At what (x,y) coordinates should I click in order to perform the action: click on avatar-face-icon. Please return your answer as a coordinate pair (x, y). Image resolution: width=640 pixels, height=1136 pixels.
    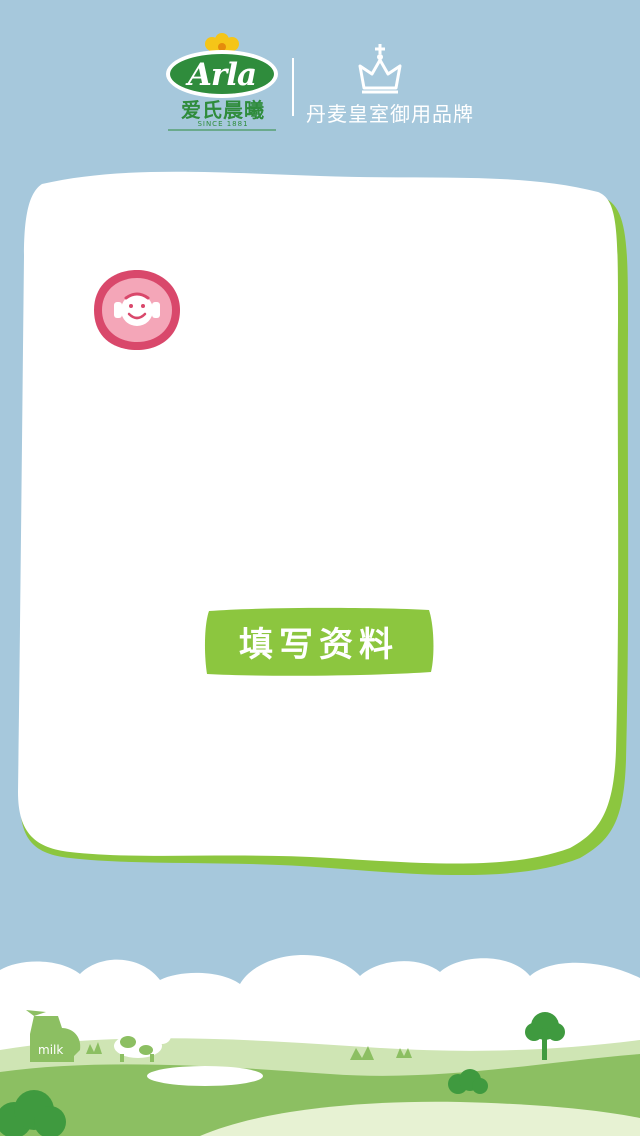
    Looking at the image, I should click on (137, 310).